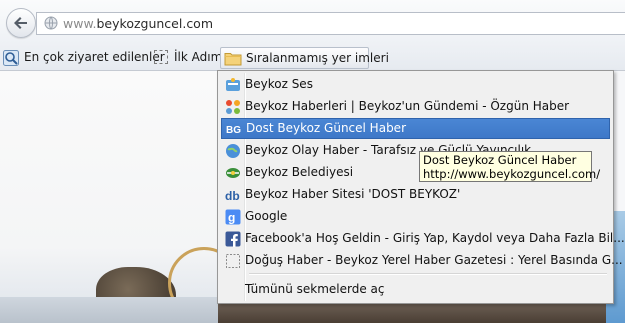 This screenshot has height=323, width=625. I want to click on svg-text: db, so click(232, 196).